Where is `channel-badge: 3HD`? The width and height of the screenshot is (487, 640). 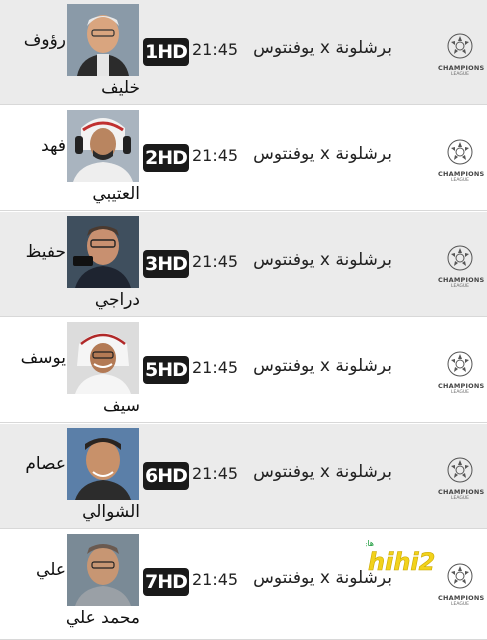 channel-badge: 3HD is located at coordinates (166, 264).